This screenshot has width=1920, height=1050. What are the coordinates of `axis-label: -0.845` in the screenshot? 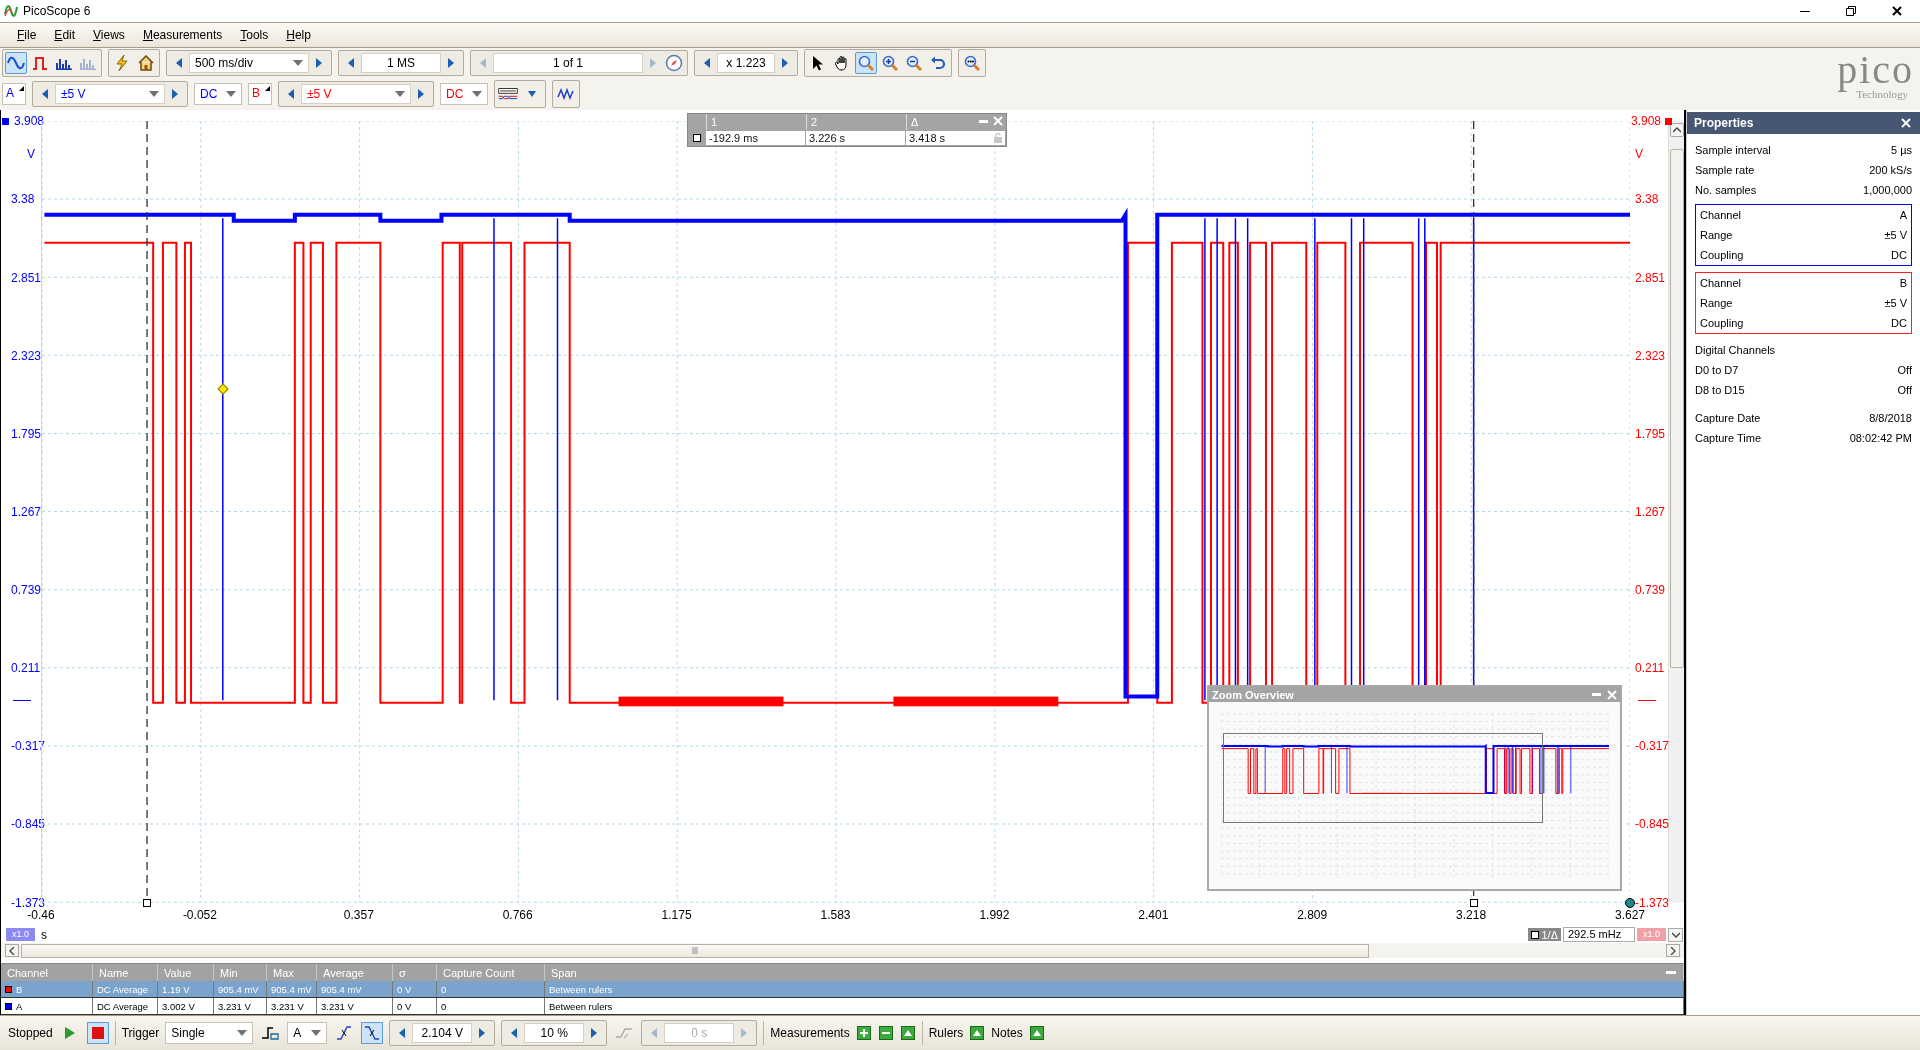 It's located at (1652, 824).